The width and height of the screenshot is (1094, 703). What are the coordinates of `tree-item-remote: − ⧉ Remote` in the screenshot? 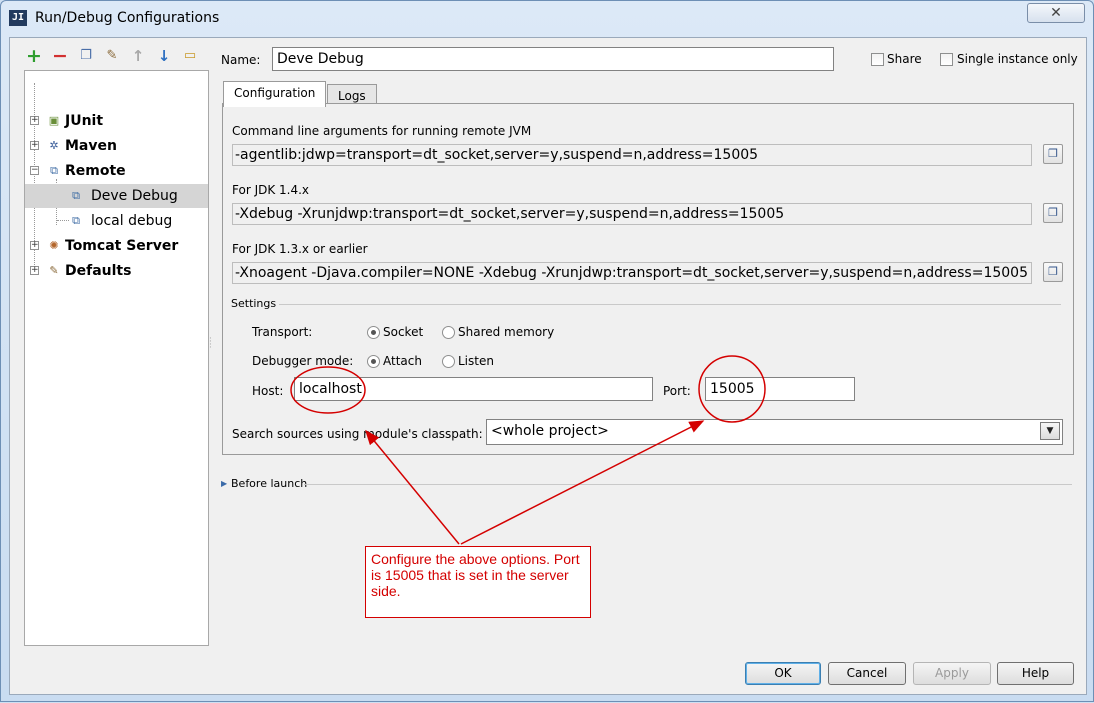 It's located at (116, 171).